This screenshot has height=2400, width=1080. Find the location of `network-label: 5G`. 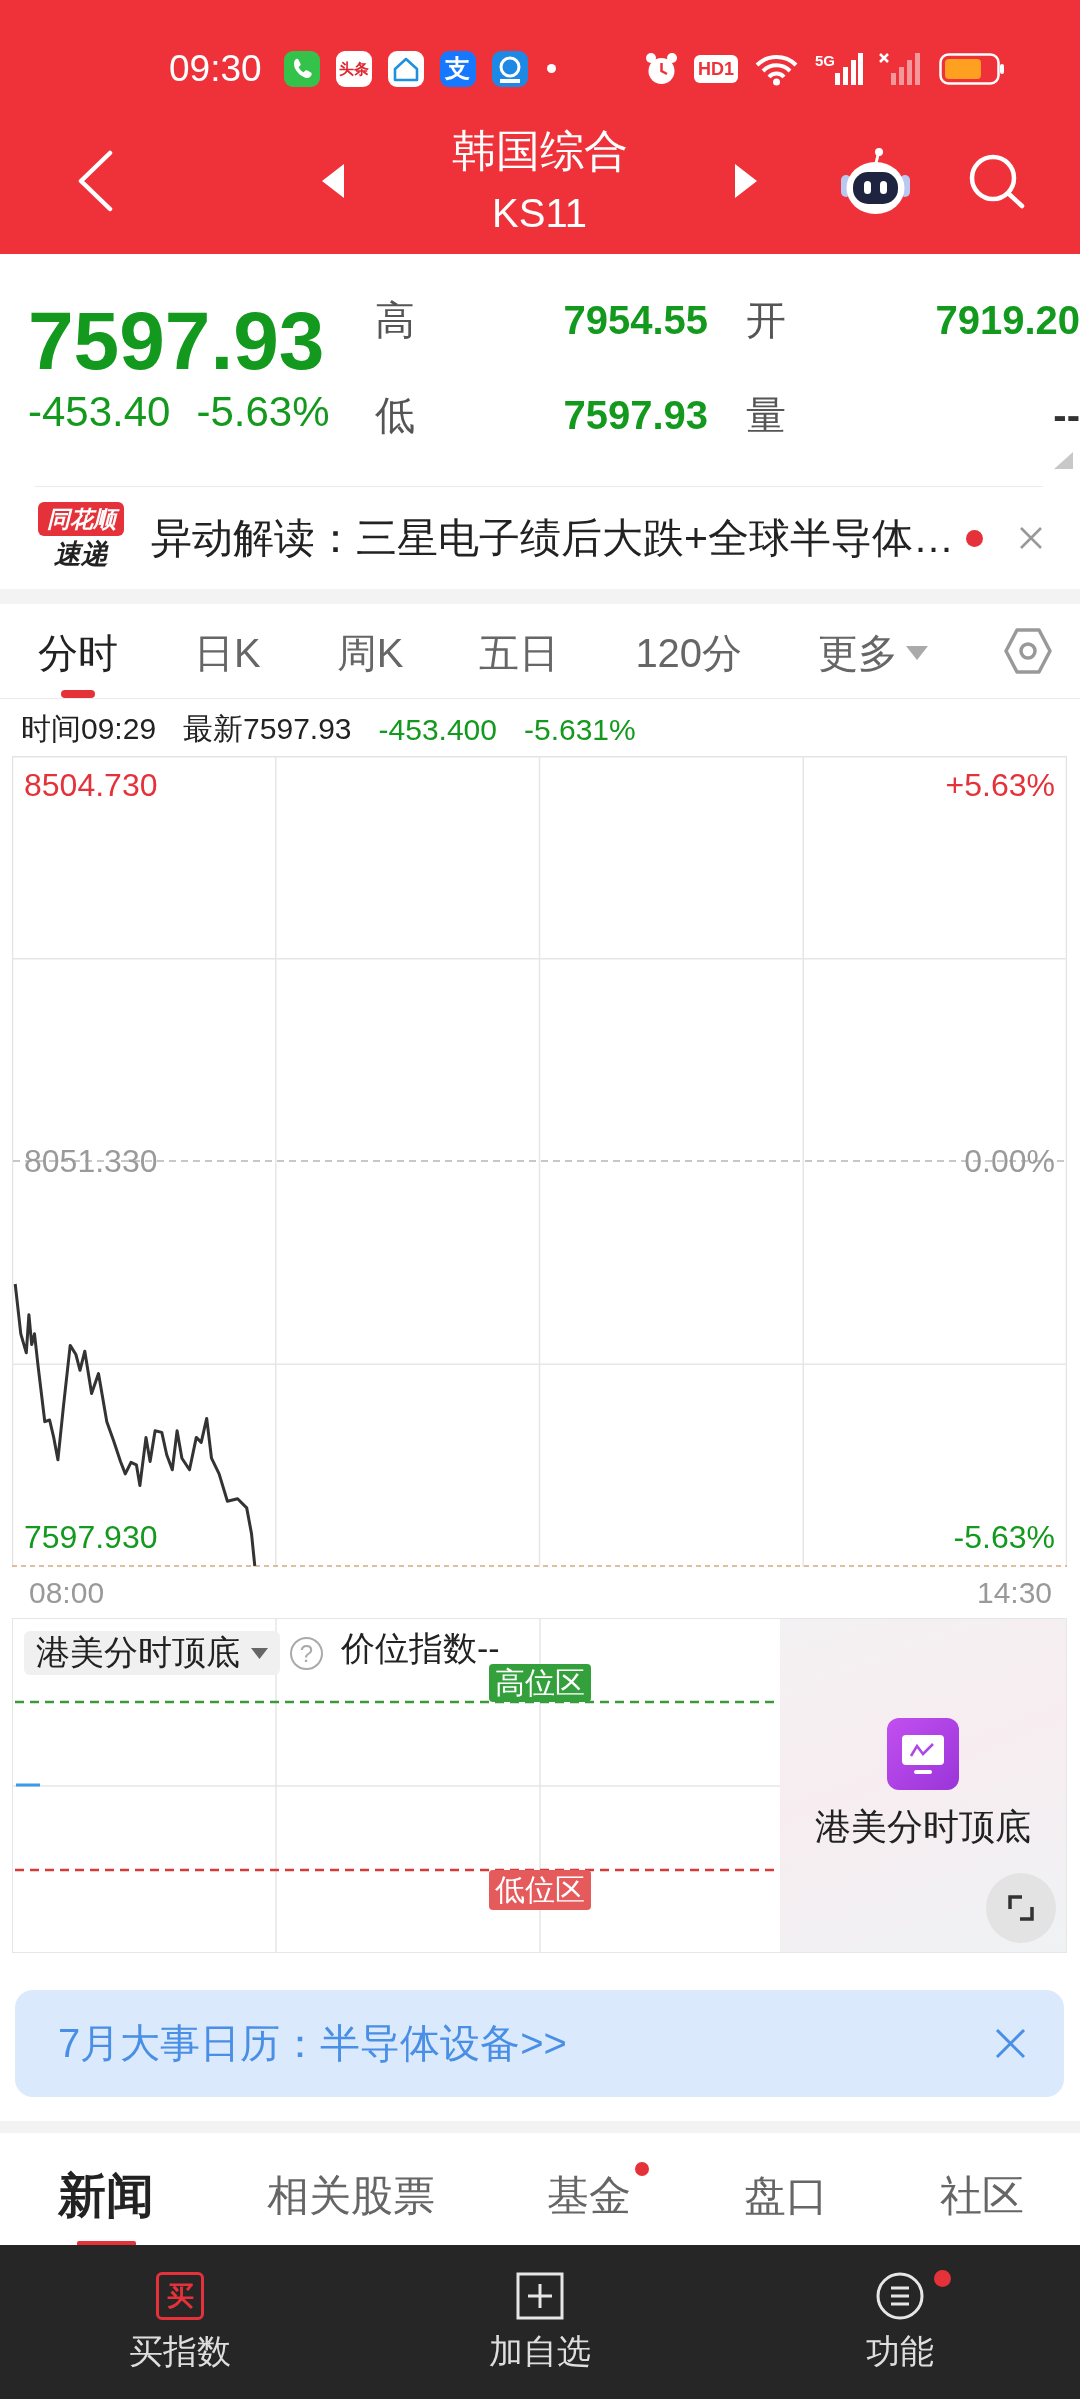

network-label: 5G is located at coordinates (825, 60).